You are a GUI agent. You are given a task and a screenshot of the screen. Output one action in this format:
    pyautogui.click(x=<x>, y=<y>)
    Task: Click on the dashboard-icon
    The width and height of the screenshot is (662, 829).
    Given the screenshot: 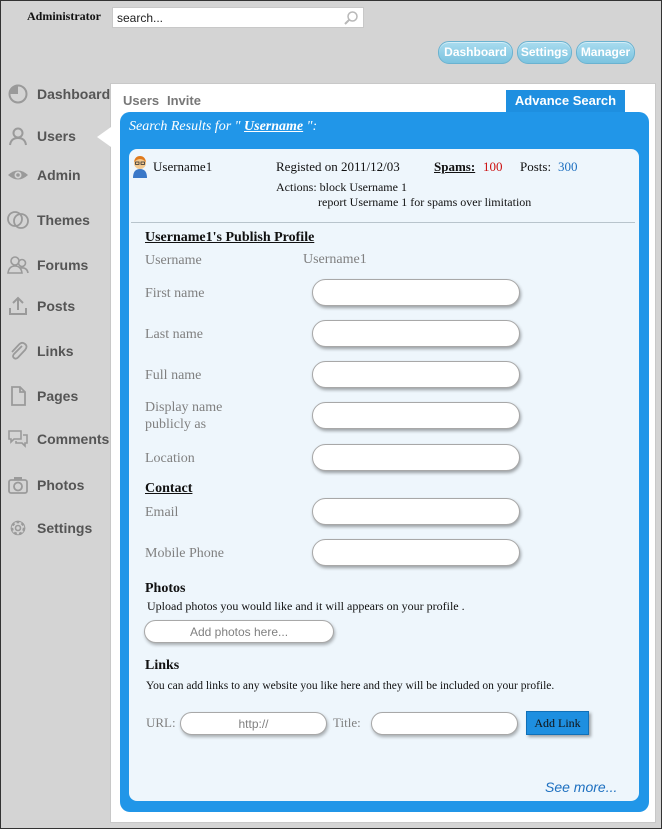 What is the action you would take?
    pyautogui.click(x=18, y=94)
    